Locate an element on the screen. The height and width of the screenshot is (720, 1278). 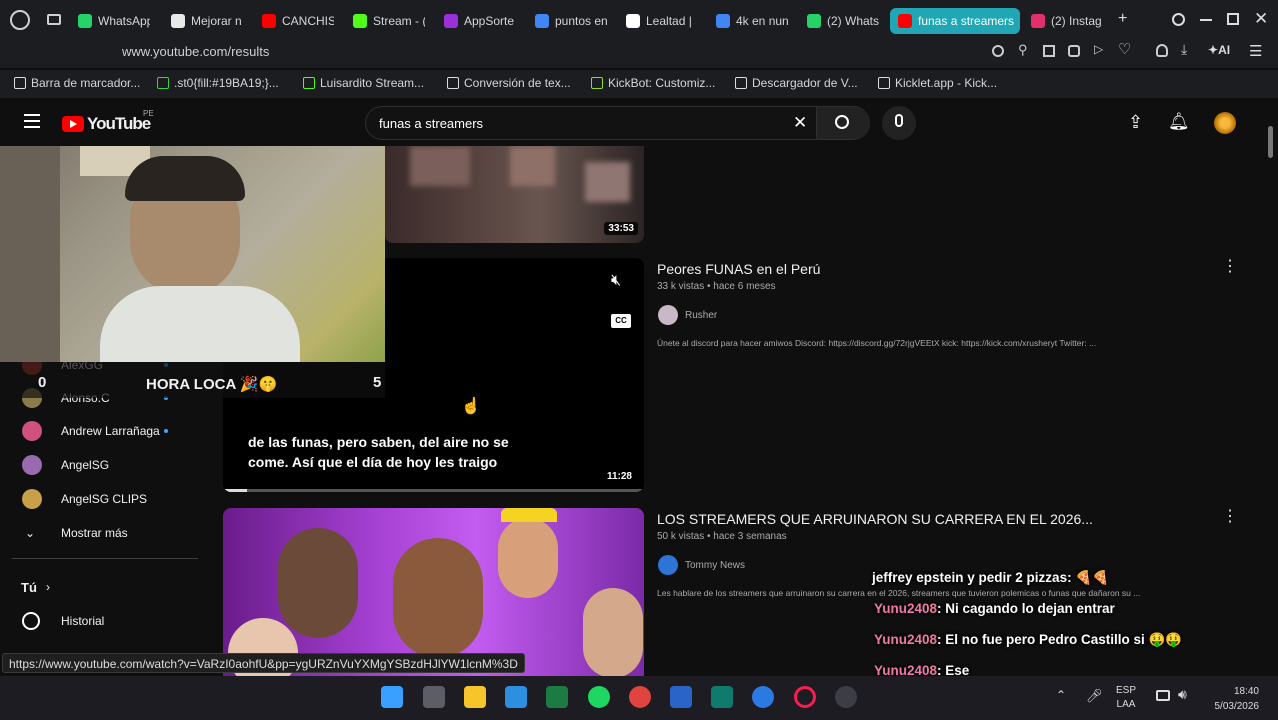
sidebar-you-section: Tú › is located at coordinates (100, 587).